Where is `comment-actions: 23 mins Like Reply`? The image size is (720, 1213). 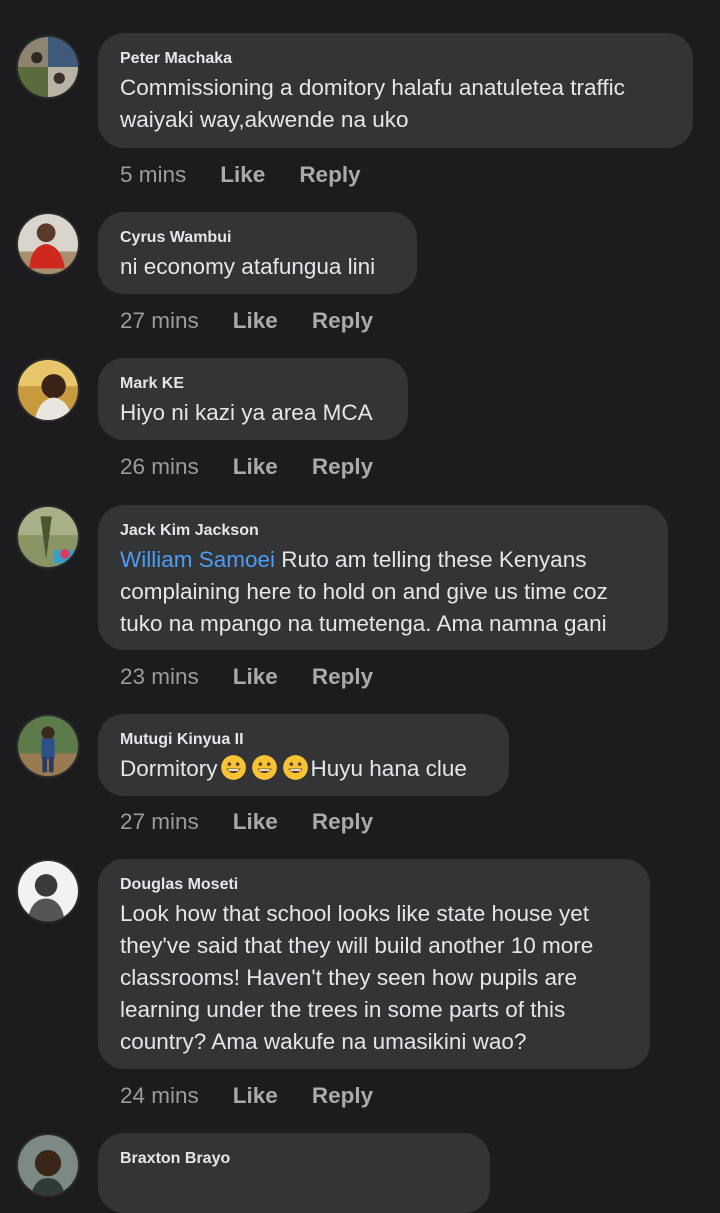
comment-actions: 23 mins Like Reply is located at coordinates (263, 677).